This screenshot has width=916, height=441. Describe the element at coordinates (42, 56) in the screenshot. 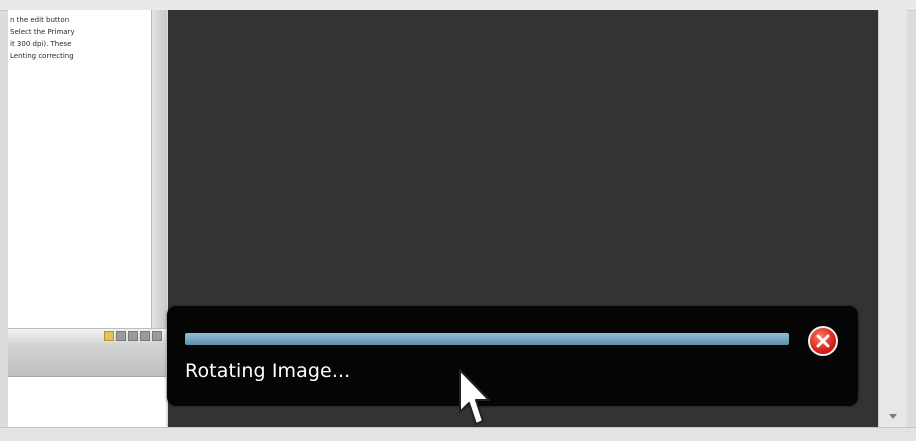

I see `document-line: Lenting correcting` at that location.